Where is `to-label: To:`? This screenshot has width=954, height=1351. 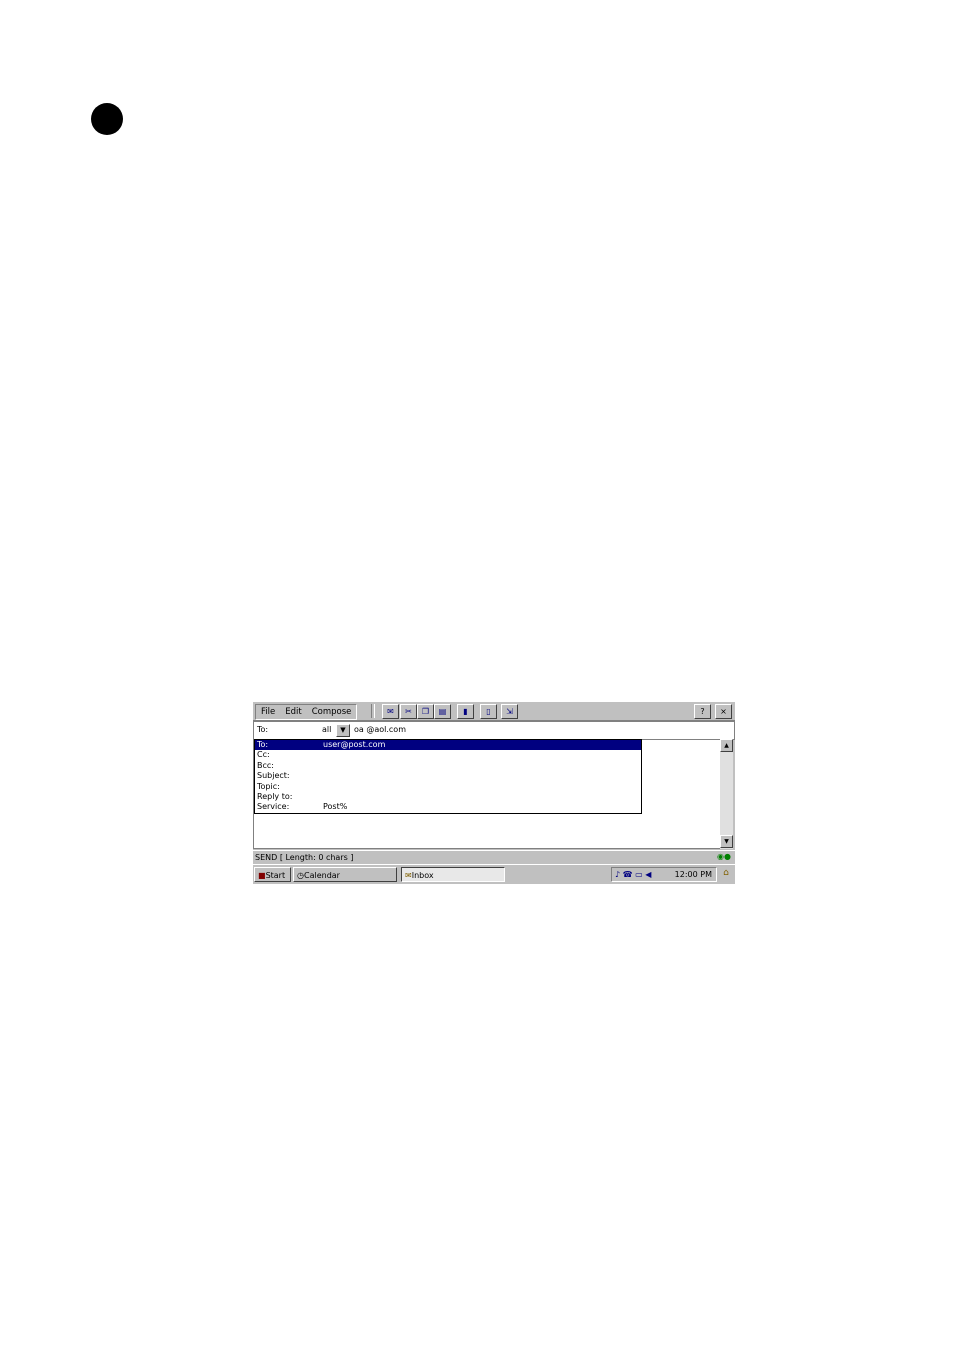
to-label: To: is located at coordinates (263, 729).